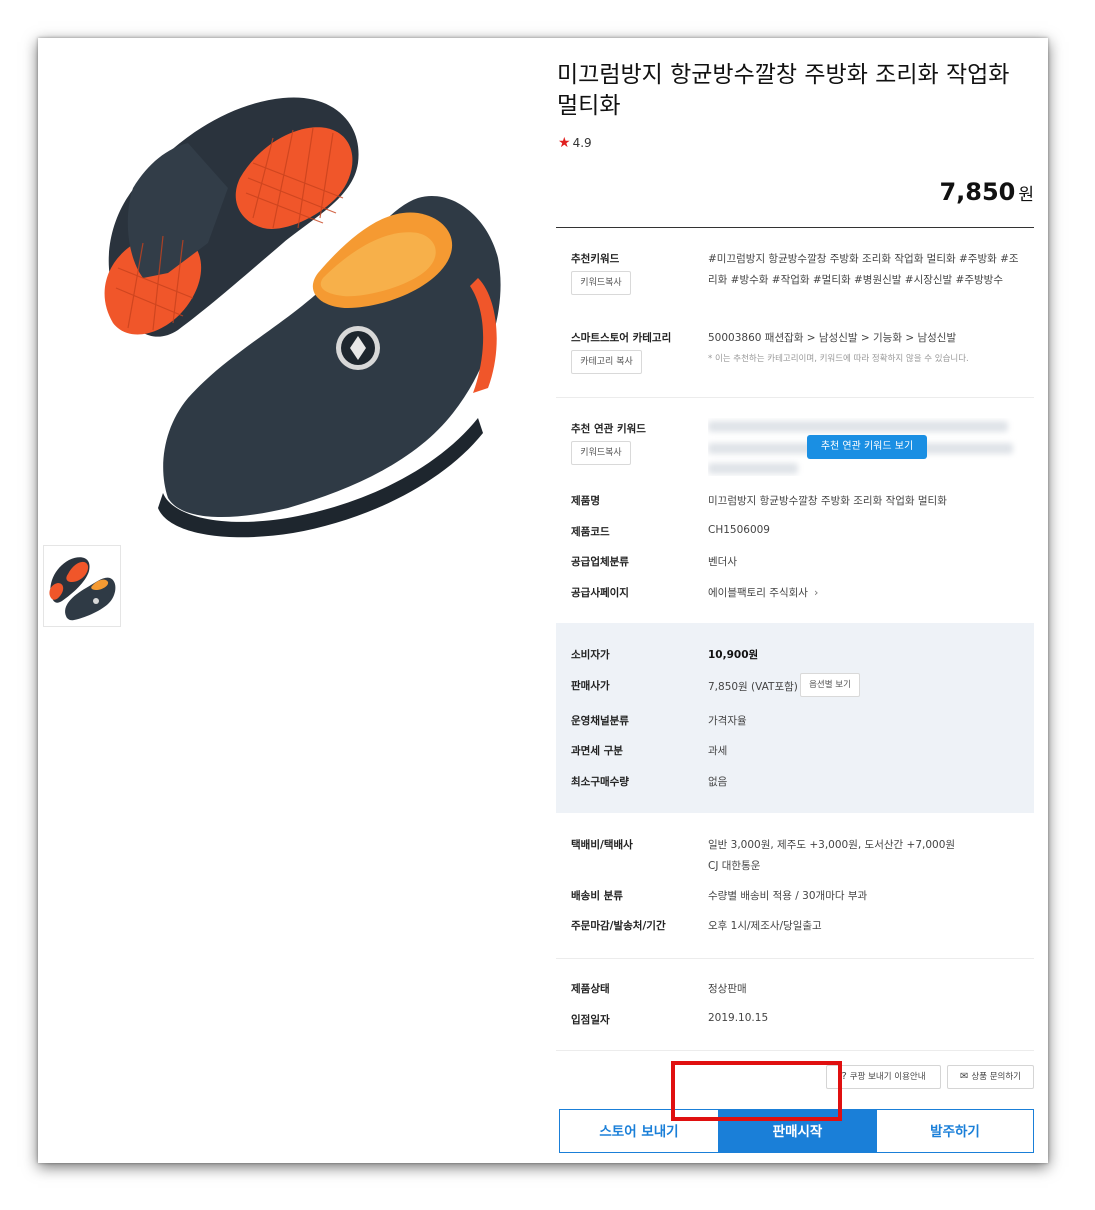 This screenshot has width=1095, height=1210. I want to click on keywords-line-2: 리화 #방수화 #작업화 #멀티화 #병원신발 #시장신발 #주방방수, so click(855, 280).